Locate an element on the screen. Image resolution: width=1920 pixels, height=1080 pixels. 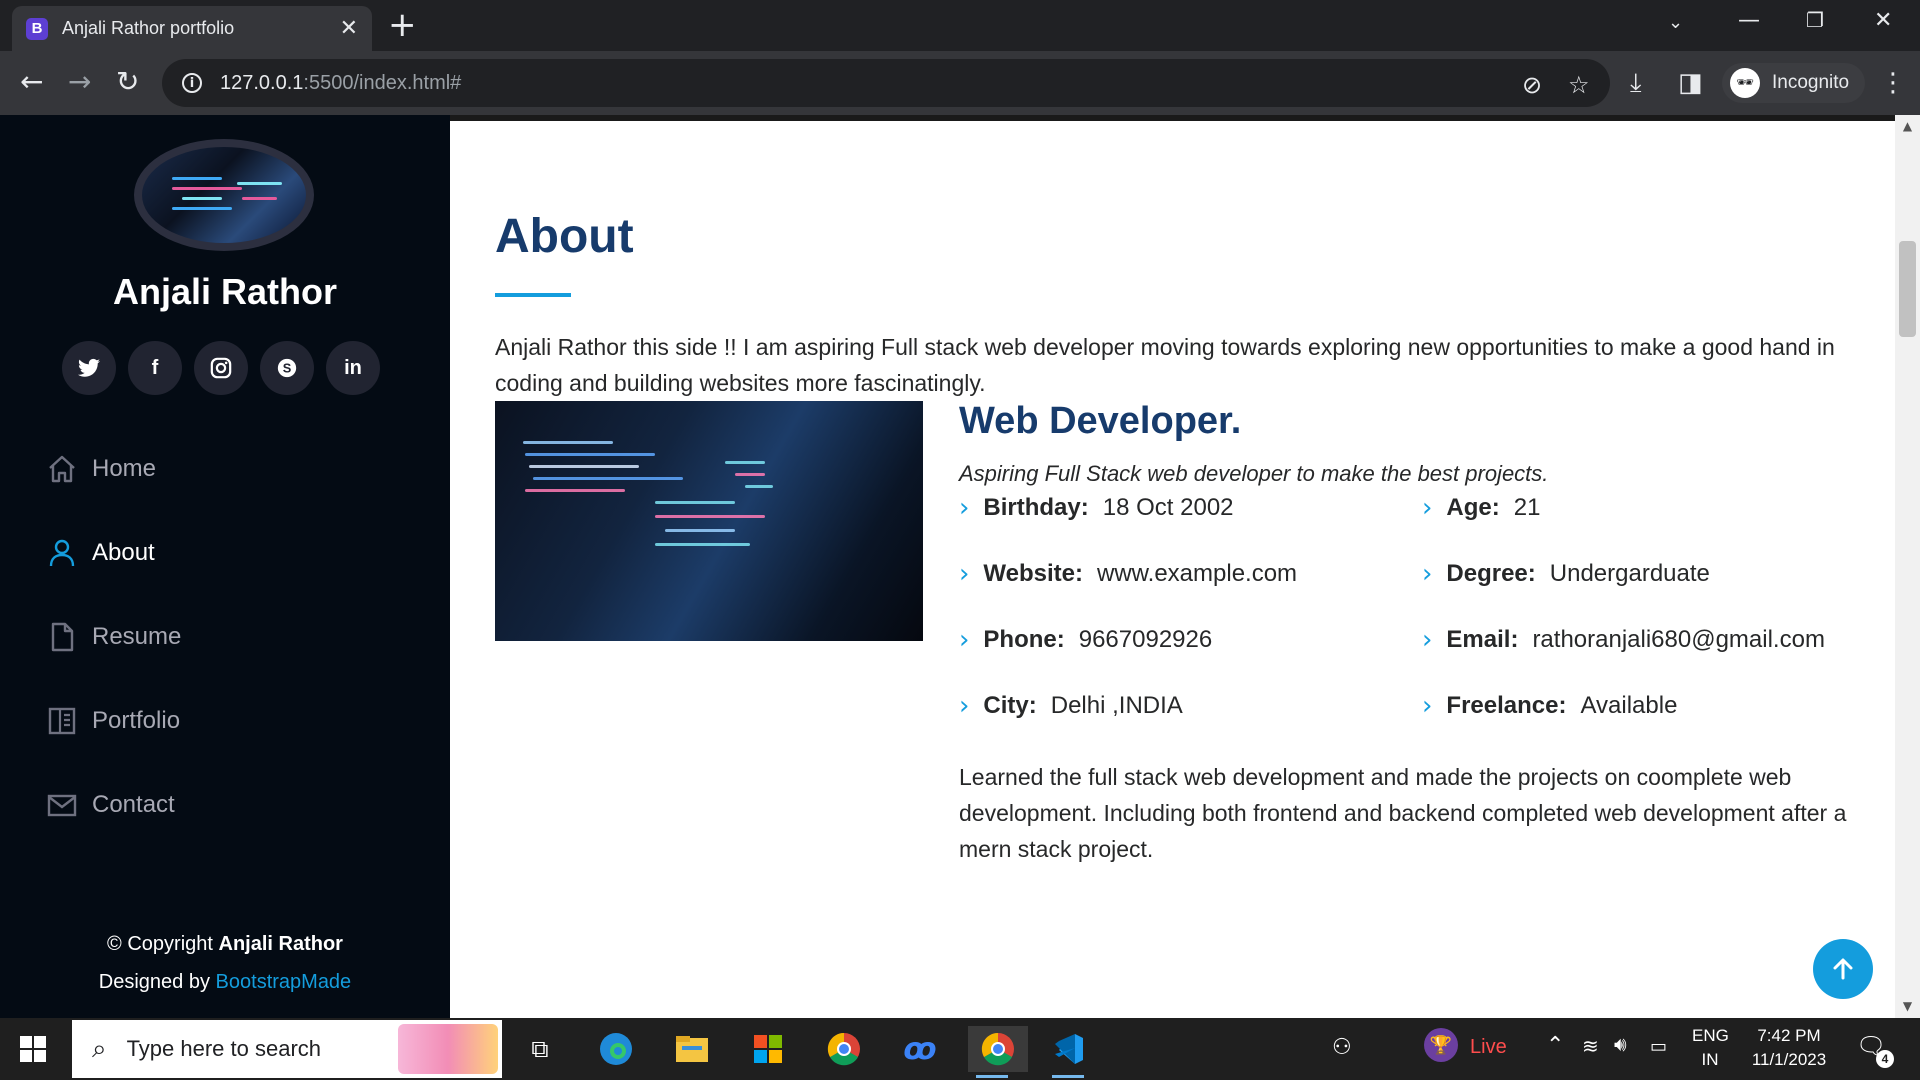
remote-app-icon: ꝏ is located at coordinates (920, 1049).